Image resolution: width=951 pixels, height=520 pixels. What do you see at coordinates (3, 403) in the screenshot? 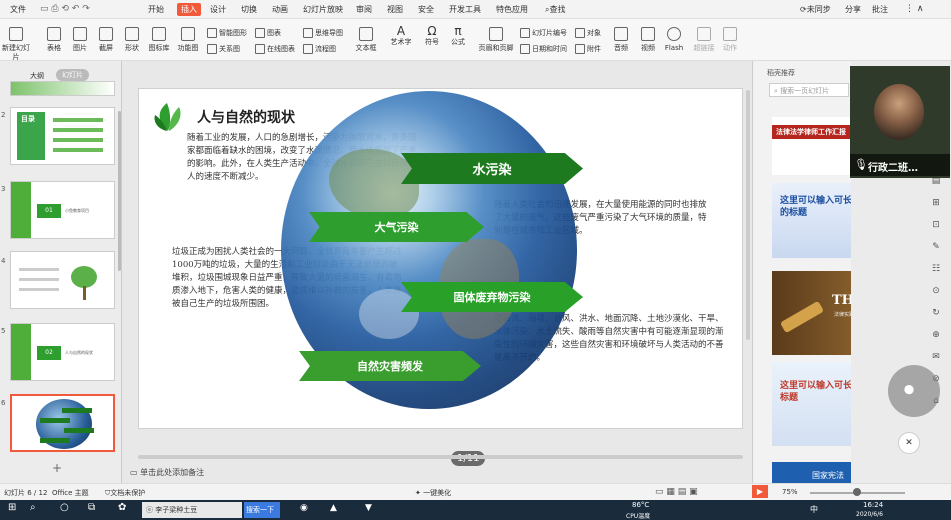
I see `slide-number: 6` at bounding box center [3, 403].